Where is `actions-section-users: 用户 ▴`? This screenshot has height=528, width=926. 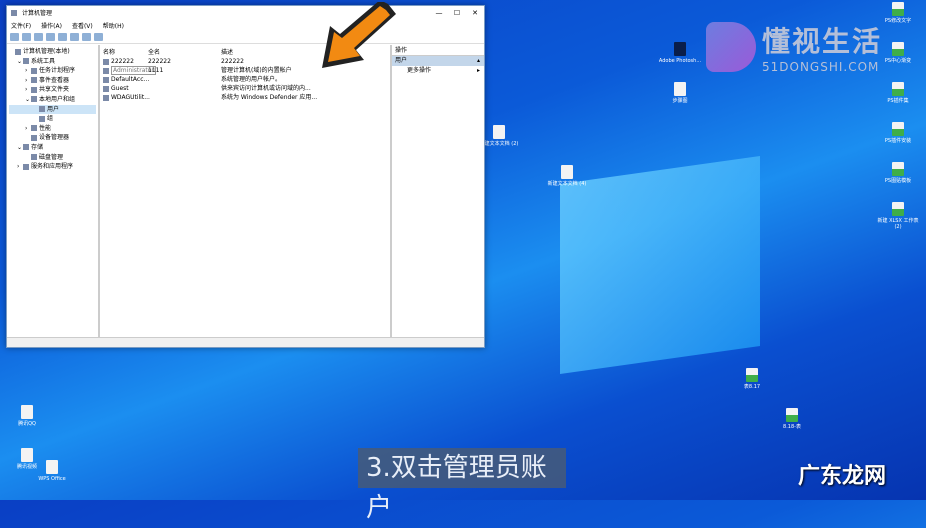
actions-section-users: 用户 ▴ is located at coordinates (438, 61).